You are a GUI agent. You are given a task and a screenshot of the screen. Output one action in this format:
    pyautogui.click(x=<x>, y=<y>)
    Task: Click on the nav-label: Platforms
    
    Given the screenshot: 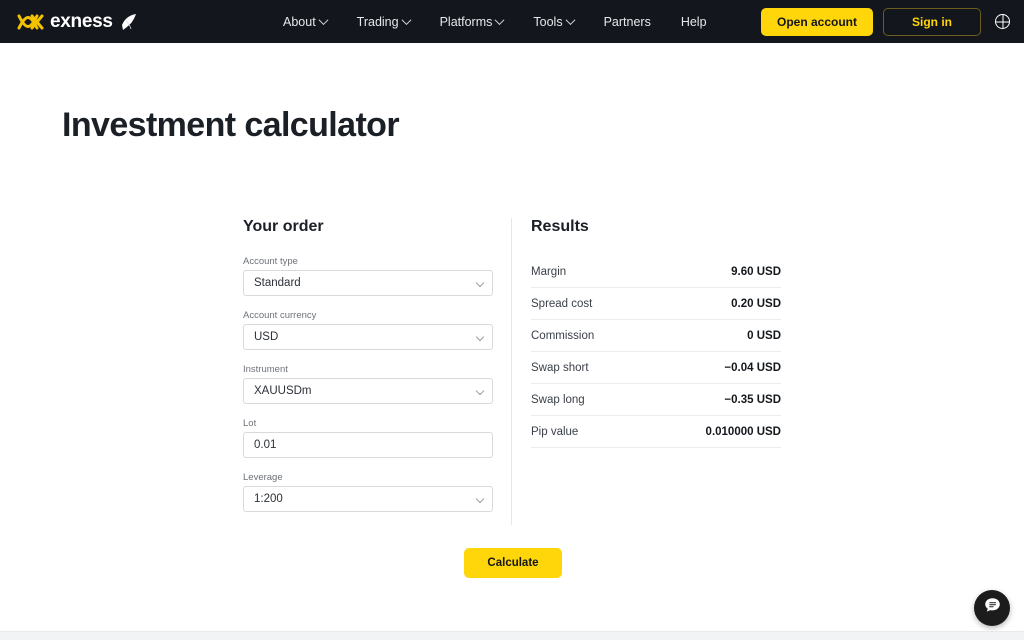 What is the action you would take?
    pyautogui.click(x=466, y=21)
    